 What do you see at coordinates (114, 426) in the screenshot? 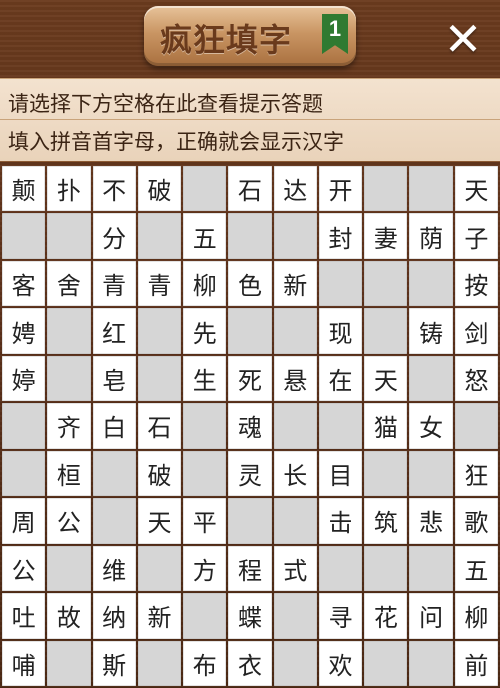
I see `grid-cell-filled: 白` at bounding box center [114, 426].